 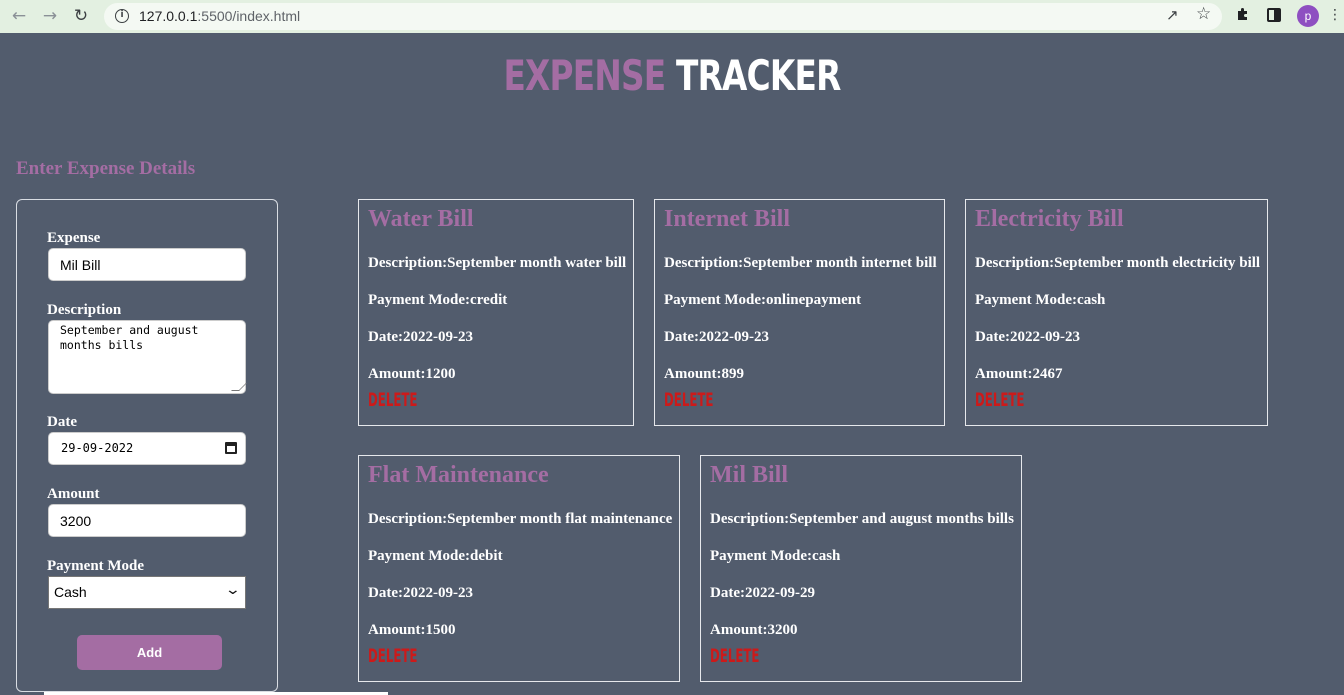 What do you see at coordinates (412, 630) in the screenshot?
I see `expense-card-amount: Amount:1500` at bounding box center [412, 630].